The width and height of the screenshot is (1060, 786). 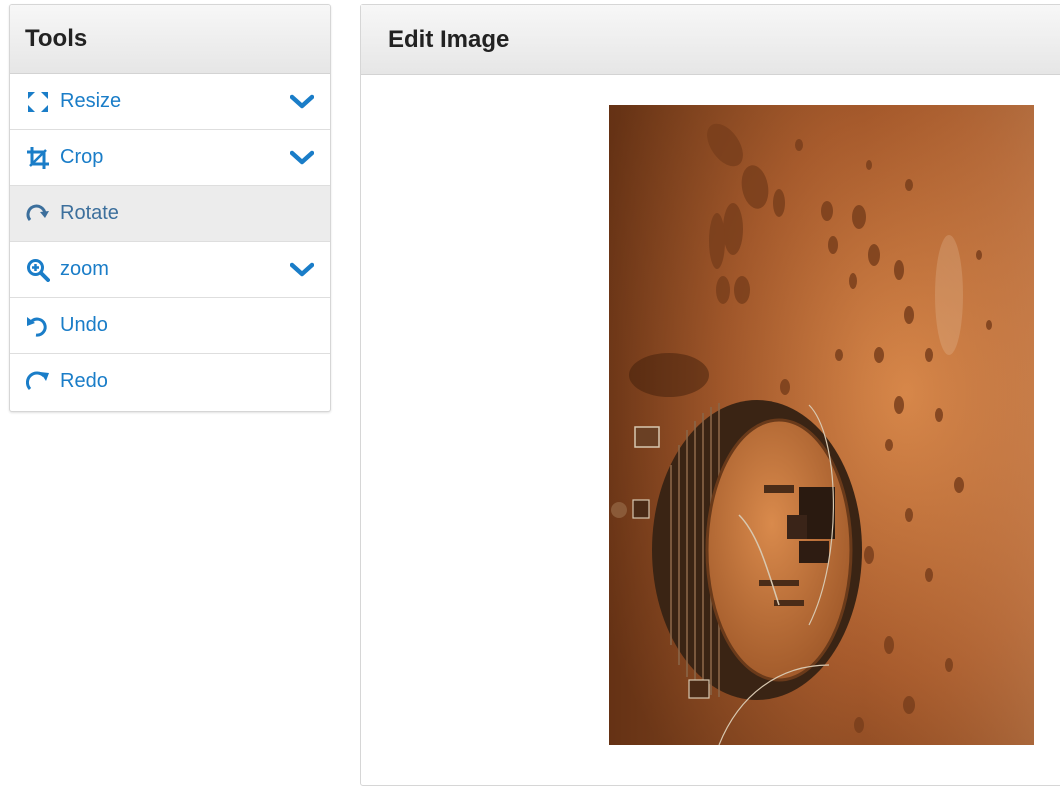 I want to click on tools-title: Tools, so click(x=170, y=39).